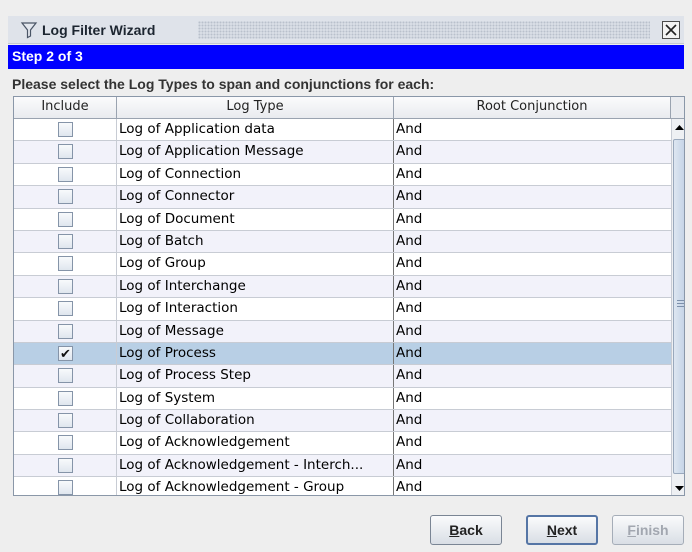 Image resolution: width=692 pixels, height=552 pixels. I want to click on column-header-log-type: Log Type, so click(255, 108).